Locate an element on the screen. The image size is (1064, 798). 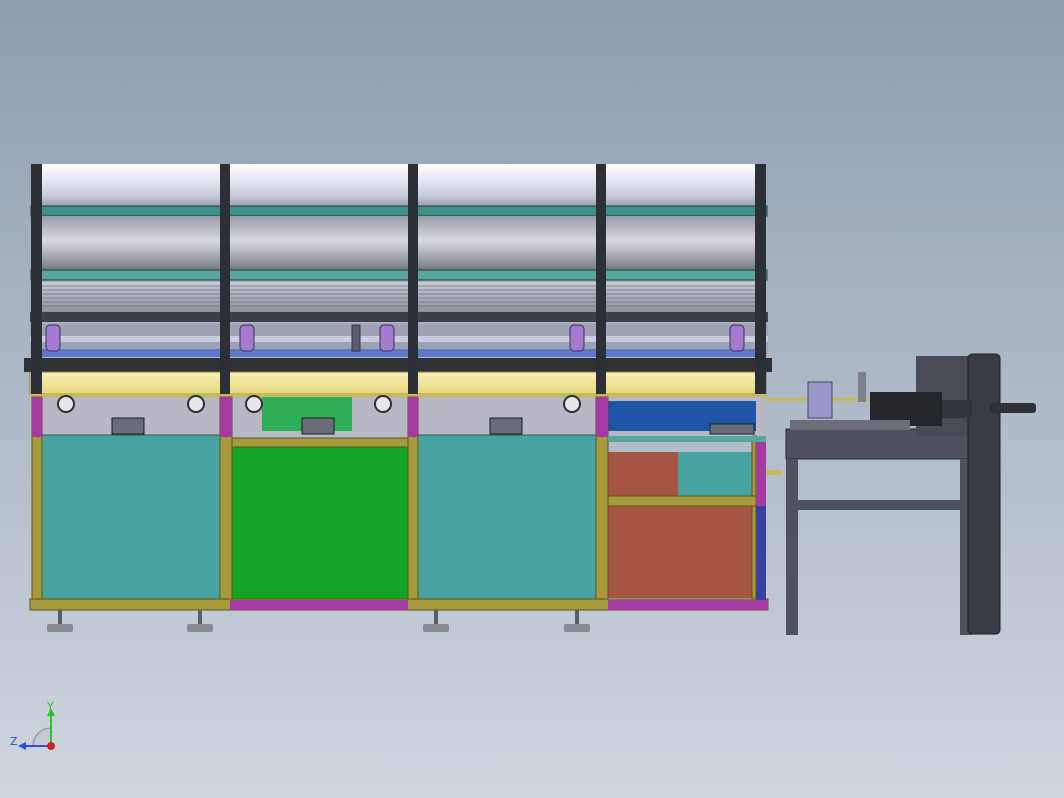
side-panel is located at coordinates (761, 553).